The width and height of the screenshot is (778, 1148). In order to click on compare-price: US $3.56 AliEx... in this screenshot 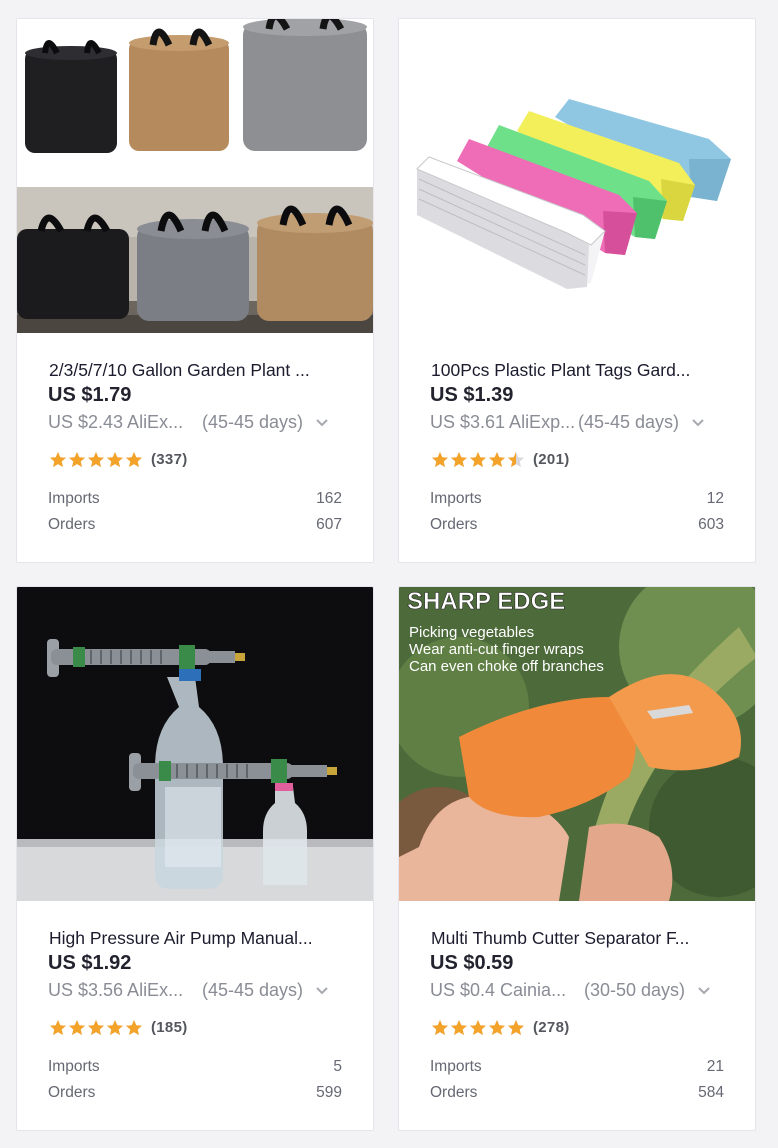, I will do `click(116, 990)`.